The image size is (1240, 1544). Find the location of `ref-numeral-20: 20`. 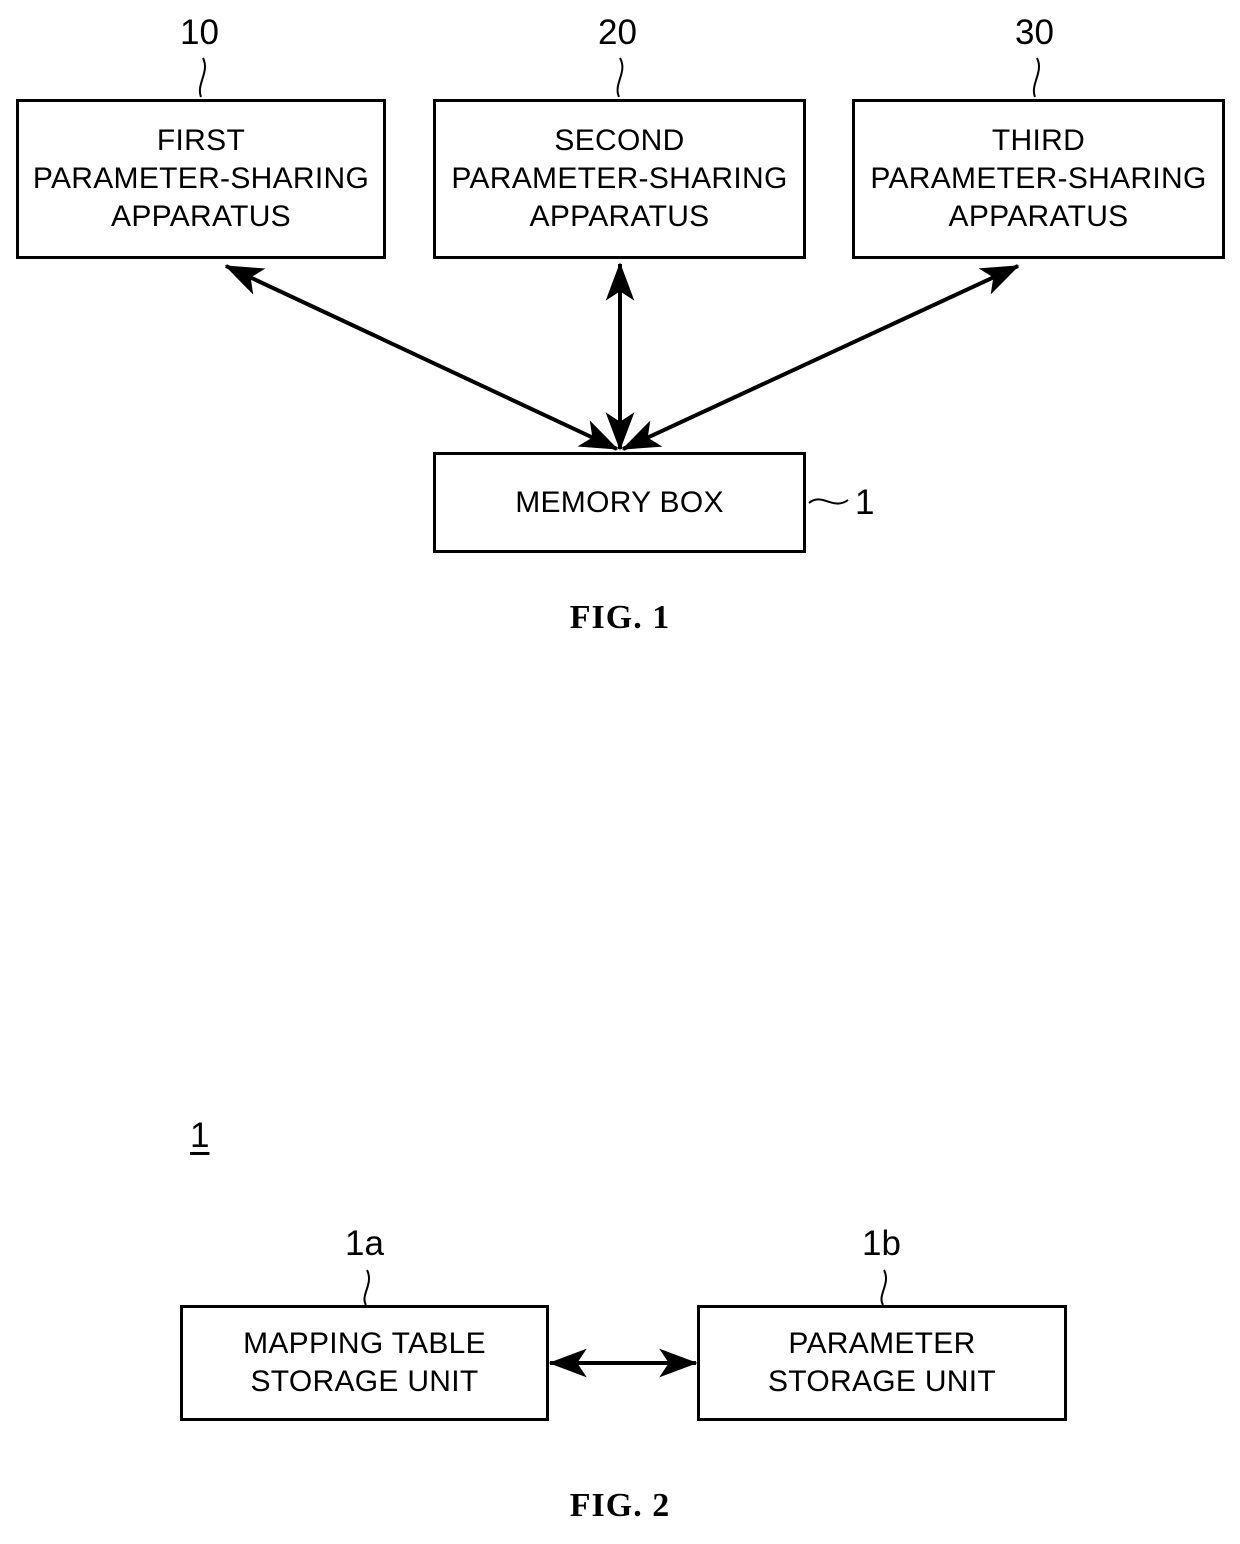

ref-numeral-20: 20 is located at coordinates (617, 32).